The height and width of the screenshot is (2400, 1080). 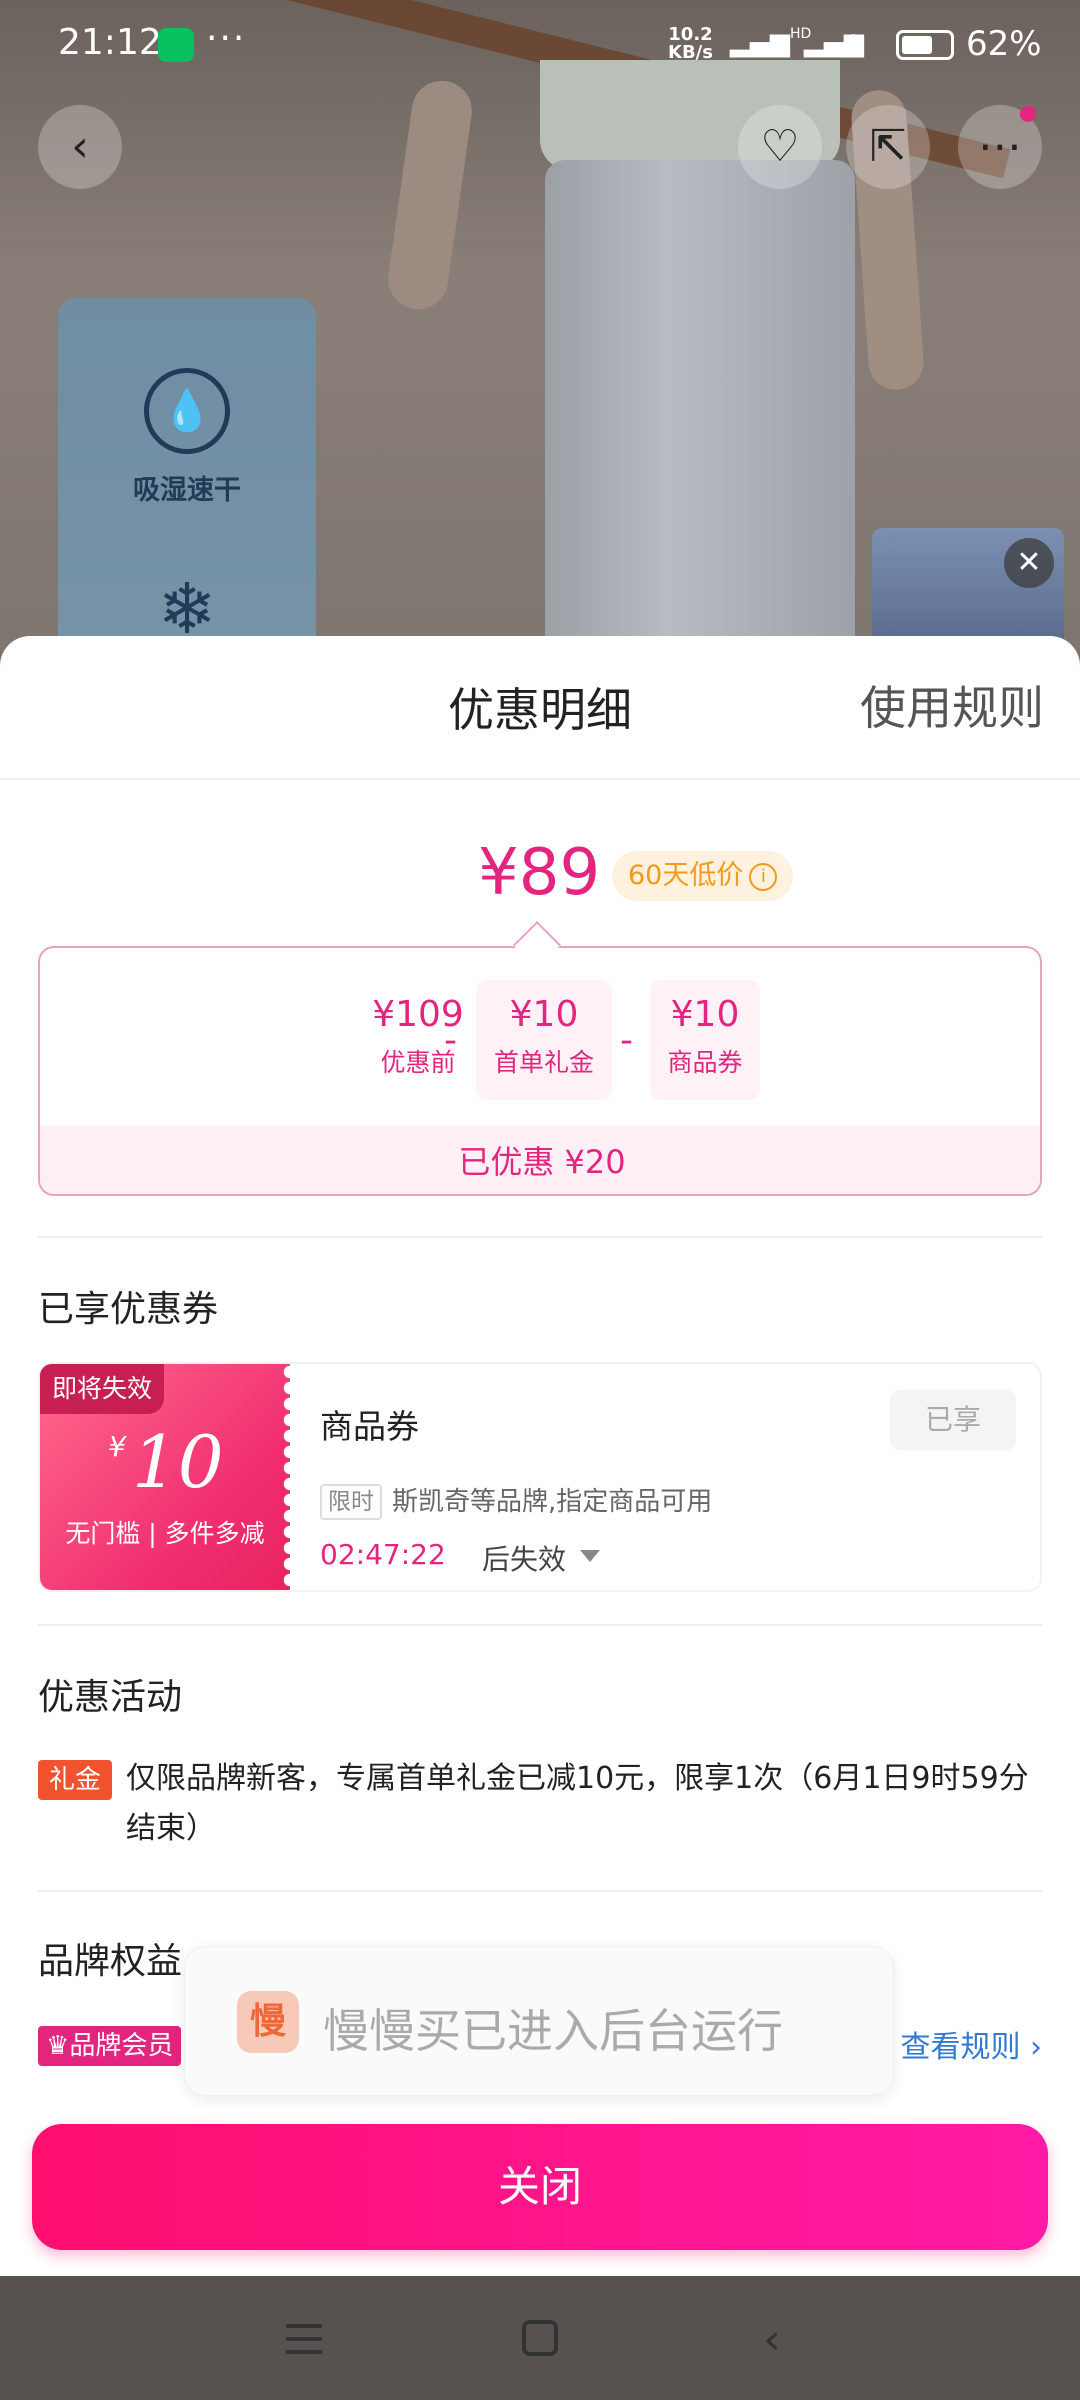 I want to click on back-button: ‹, so click(x=80, y=147).